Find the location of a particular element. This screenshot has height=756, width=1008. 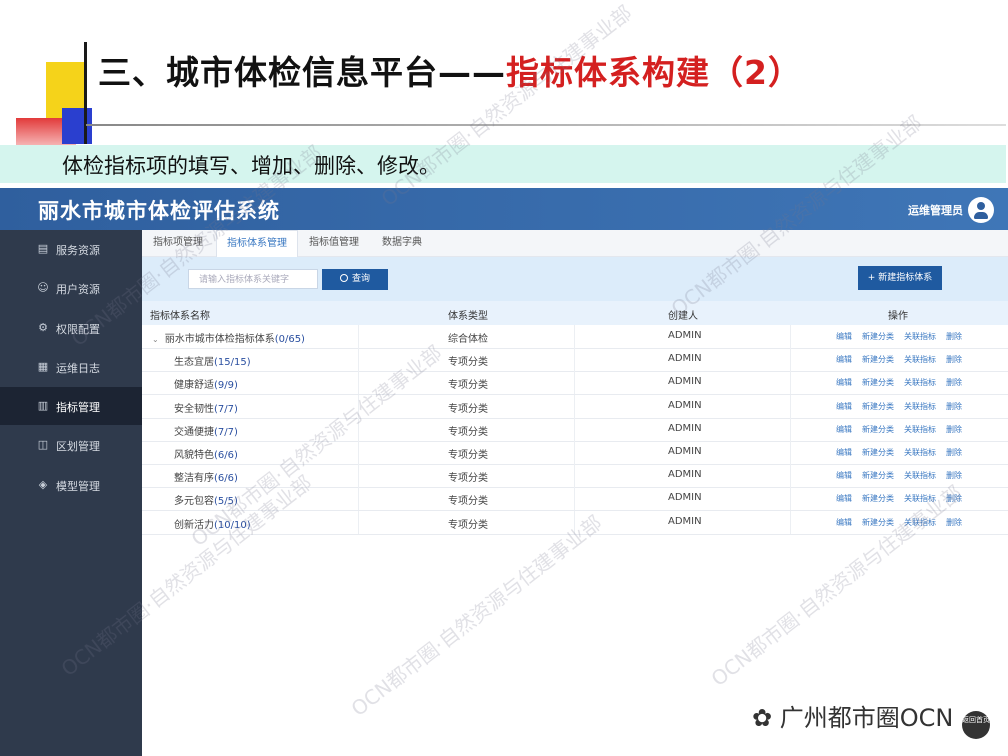

user-icon: ☺ is located at coordinates (43, 287).